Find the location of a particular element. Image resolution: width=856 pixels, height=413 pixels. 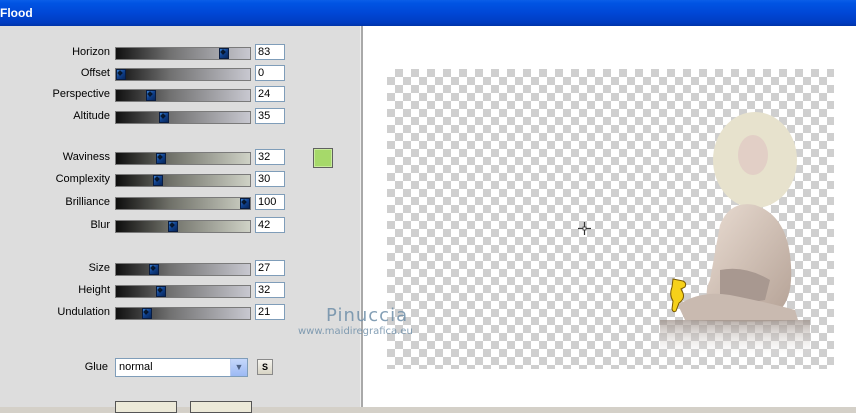

altitude-slider is located at coordinates (183, 117).